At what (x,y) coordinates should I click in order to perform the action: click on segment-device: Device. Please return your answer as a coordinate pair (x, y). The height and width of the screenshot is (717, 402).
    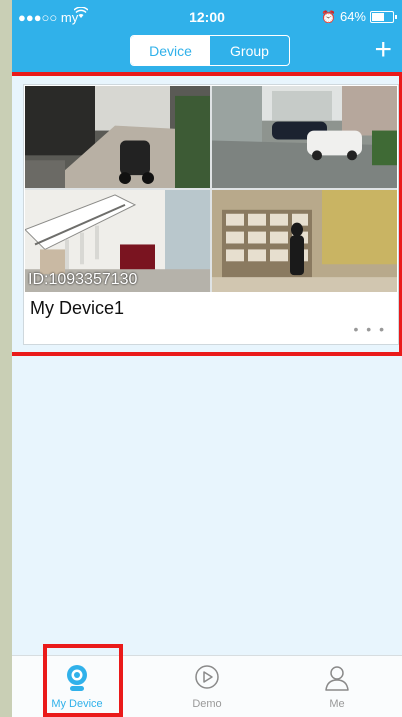
    Looking at the image, I should click on (170, 50).